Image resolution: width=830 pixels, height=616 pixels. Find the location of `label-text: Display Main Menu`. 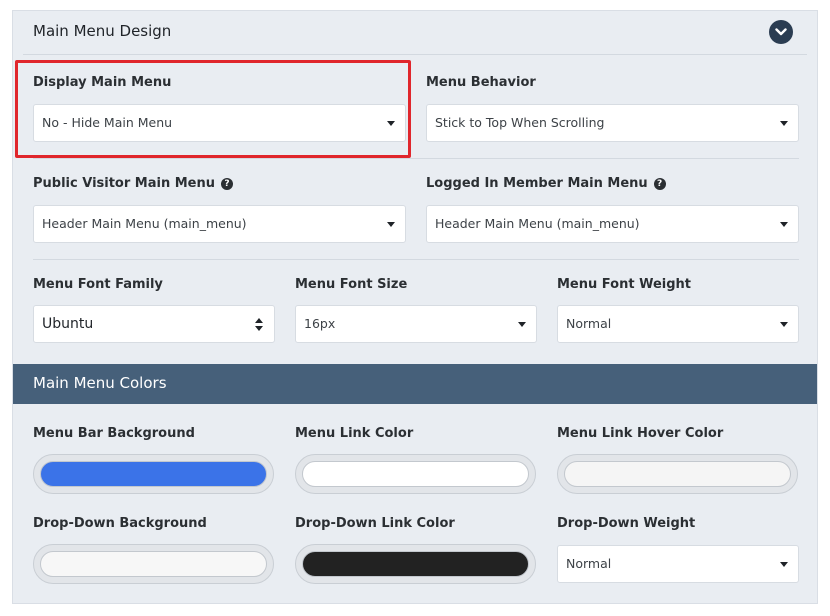

label-text: Display Main Menu is located at coordinates (102, 82).